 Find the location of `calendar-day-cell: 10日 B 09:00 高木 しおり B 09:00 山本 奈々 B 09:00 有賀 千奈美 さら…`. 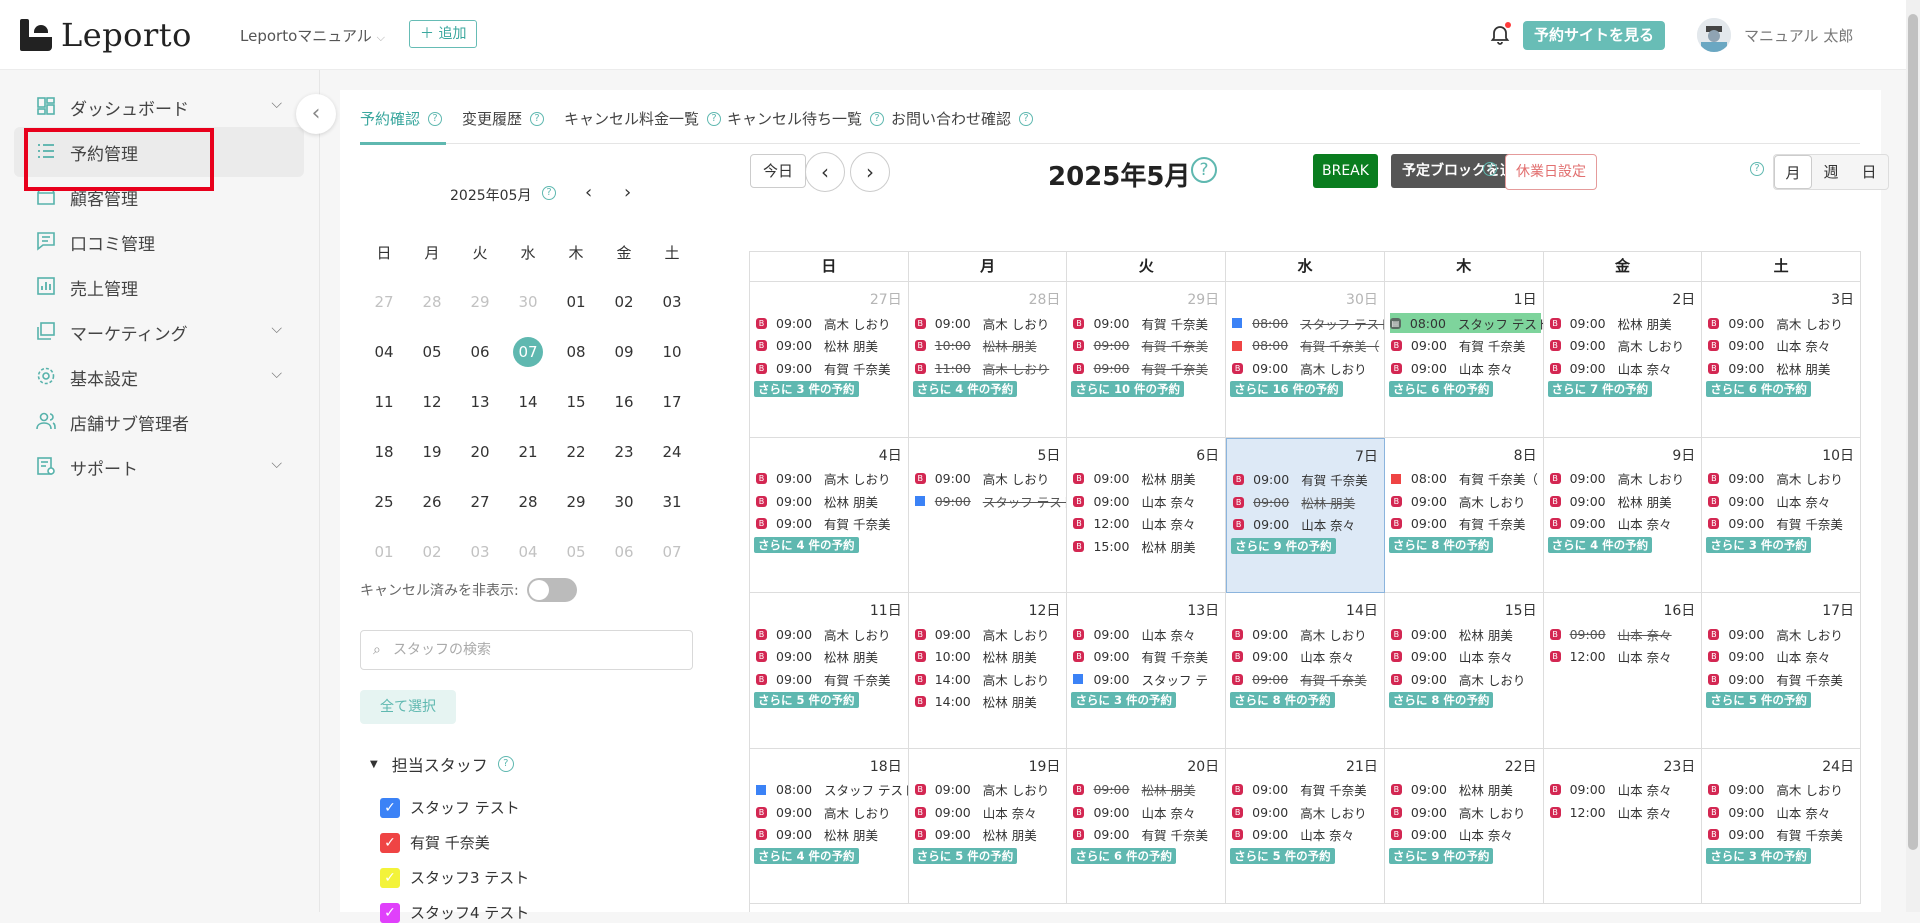

calendar-day-cell: 10日 B 09:00 高木 しおり B 09:00 山本 奈々 B 09:00 有賀 千奈美 さら… is located at coordinates (1782, 515).